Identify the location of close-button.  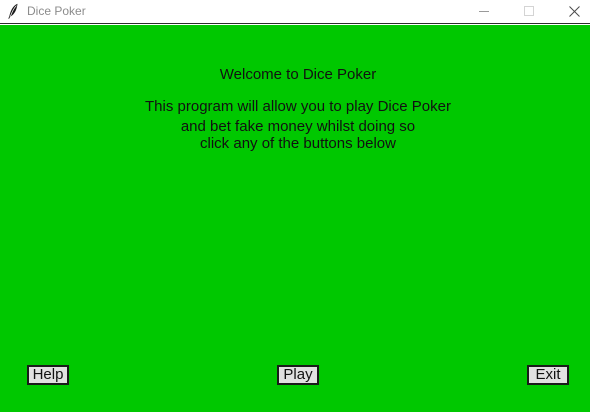
(571, 11).